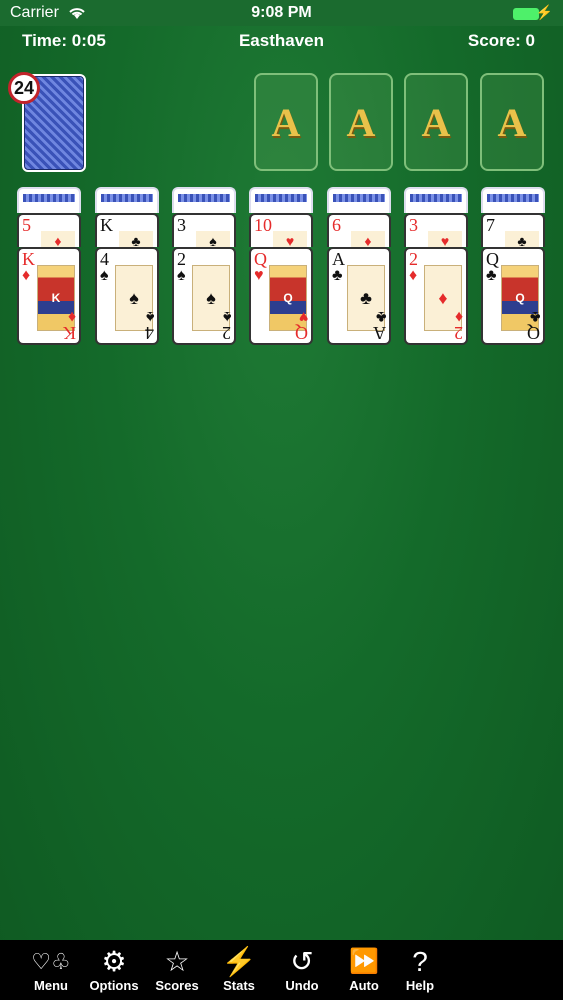  What do you see at coordinates (213, 239) in the screenshot?
I see `card-suit: ♠` at bounding box center [213, 239].